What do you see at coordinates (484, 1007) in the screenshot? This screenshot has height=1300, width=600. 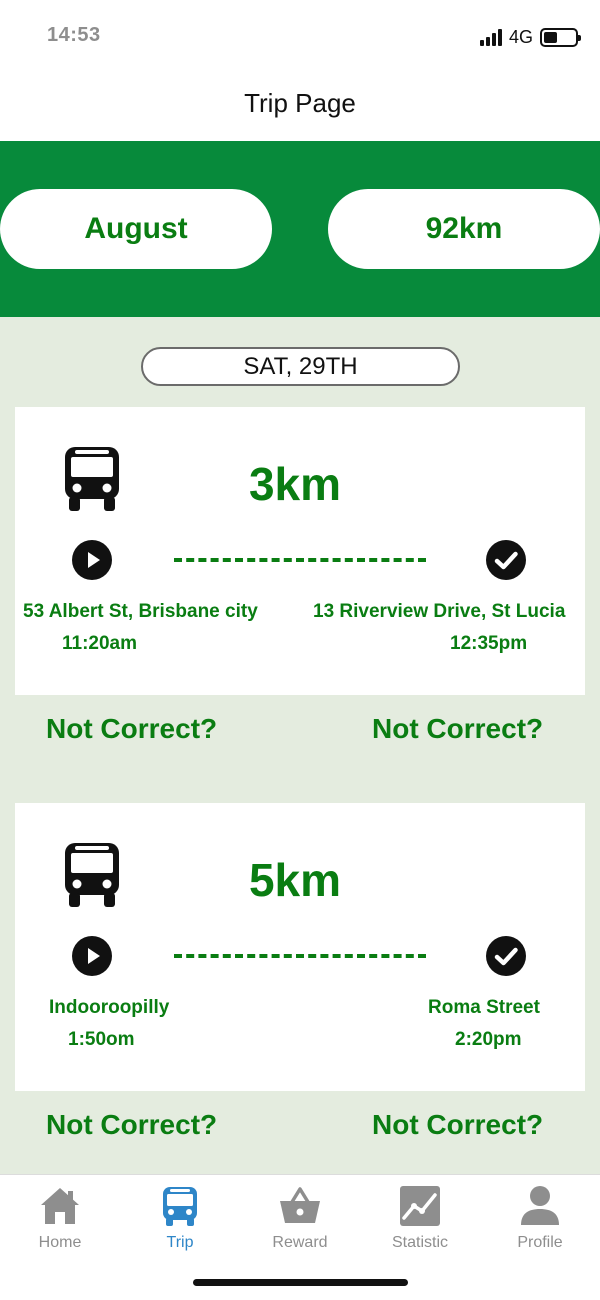 I see `end-location: Roma Street` at bounding box center [484, 1007].